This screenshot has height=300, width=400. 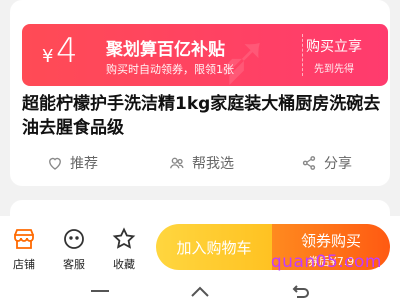 What do you see at coordinates (300, 291) in the screenshot?
I see `back-icon` at bounding box center [300, 291].